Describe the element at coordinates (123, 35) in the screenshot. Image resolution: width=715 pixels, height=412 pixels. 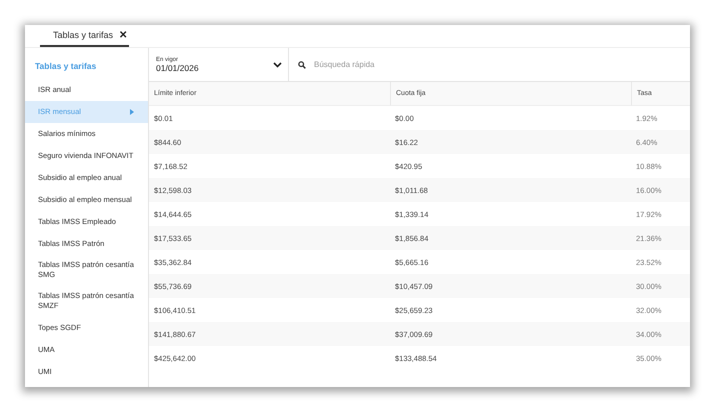
I see `close-button: ✕` at that location.